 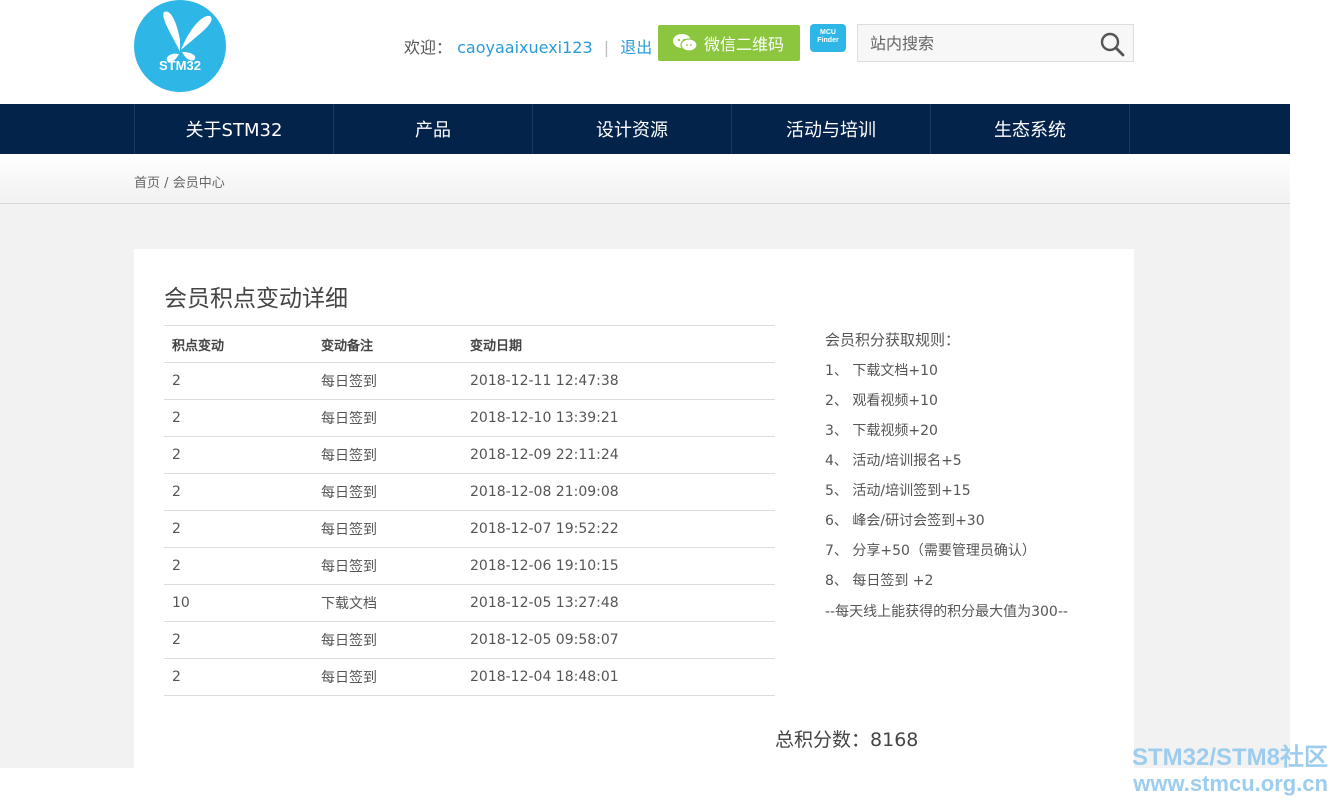 I want to click on wechat-icon, so click(x=685, y=43).